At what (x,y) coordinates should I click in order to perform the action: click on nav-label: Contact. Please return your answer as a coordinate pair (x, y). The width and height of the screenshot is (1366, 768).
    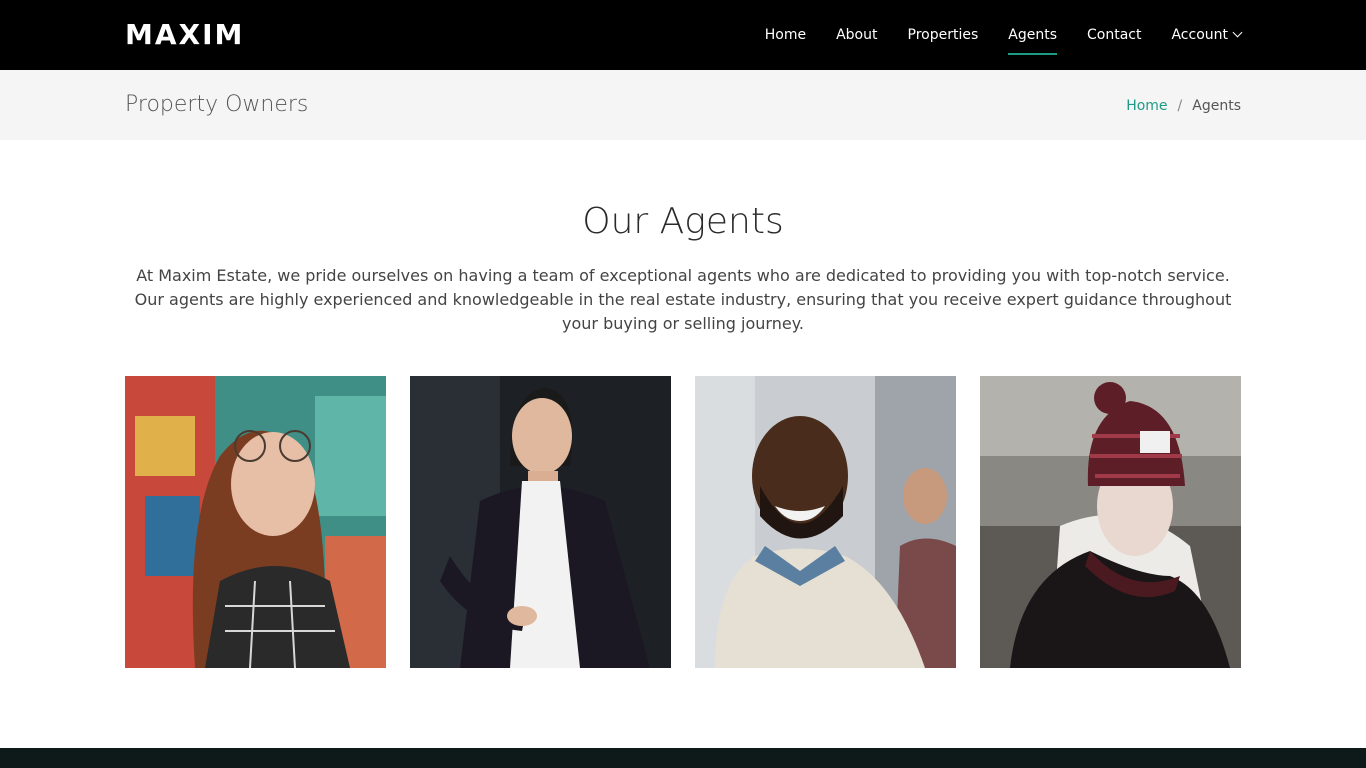
    Looking at the image, I should click on (1114, 35).